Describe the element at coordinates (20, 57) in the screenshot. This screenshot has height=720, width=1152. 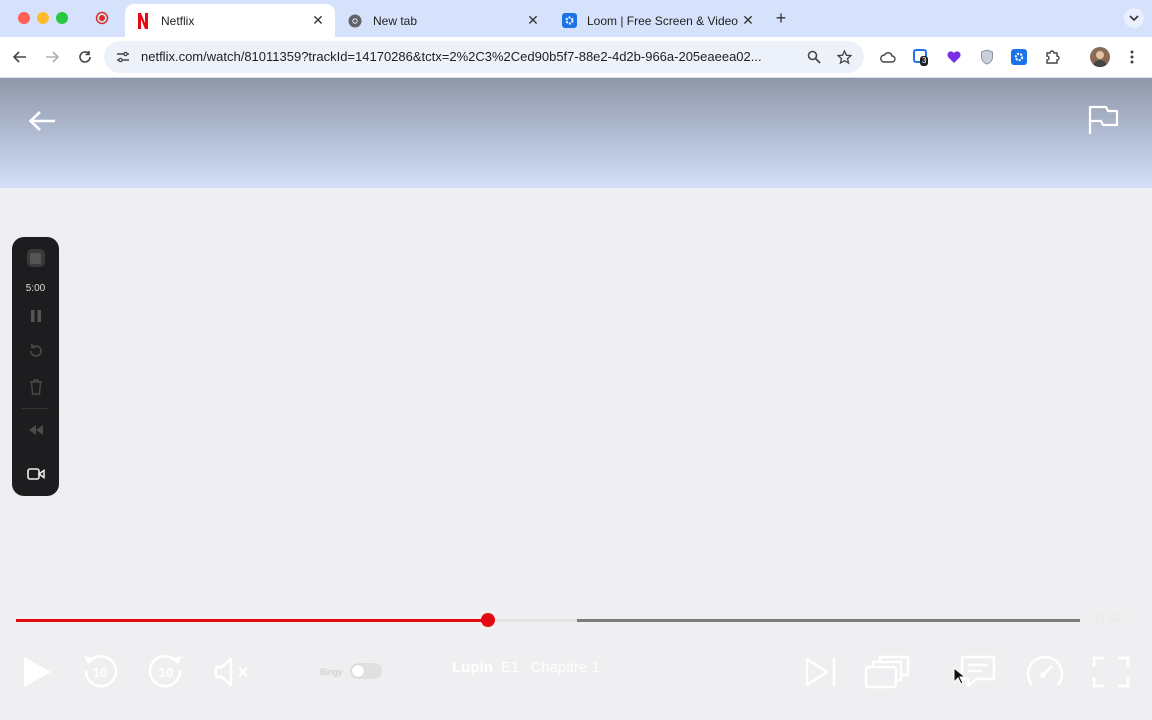
I see `back-arrow-icon` at that location.